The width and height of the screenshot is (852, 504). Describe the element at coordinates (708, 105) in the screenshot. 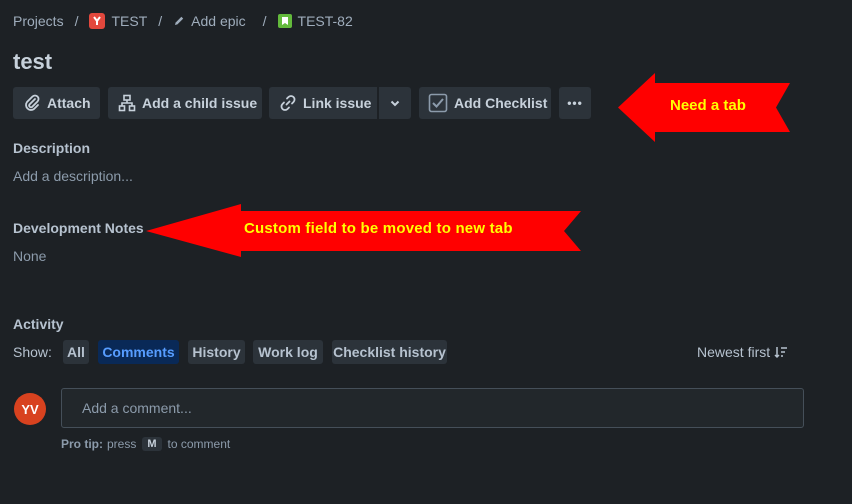

I see `annotation-tab-note: Need a tab` at that location.